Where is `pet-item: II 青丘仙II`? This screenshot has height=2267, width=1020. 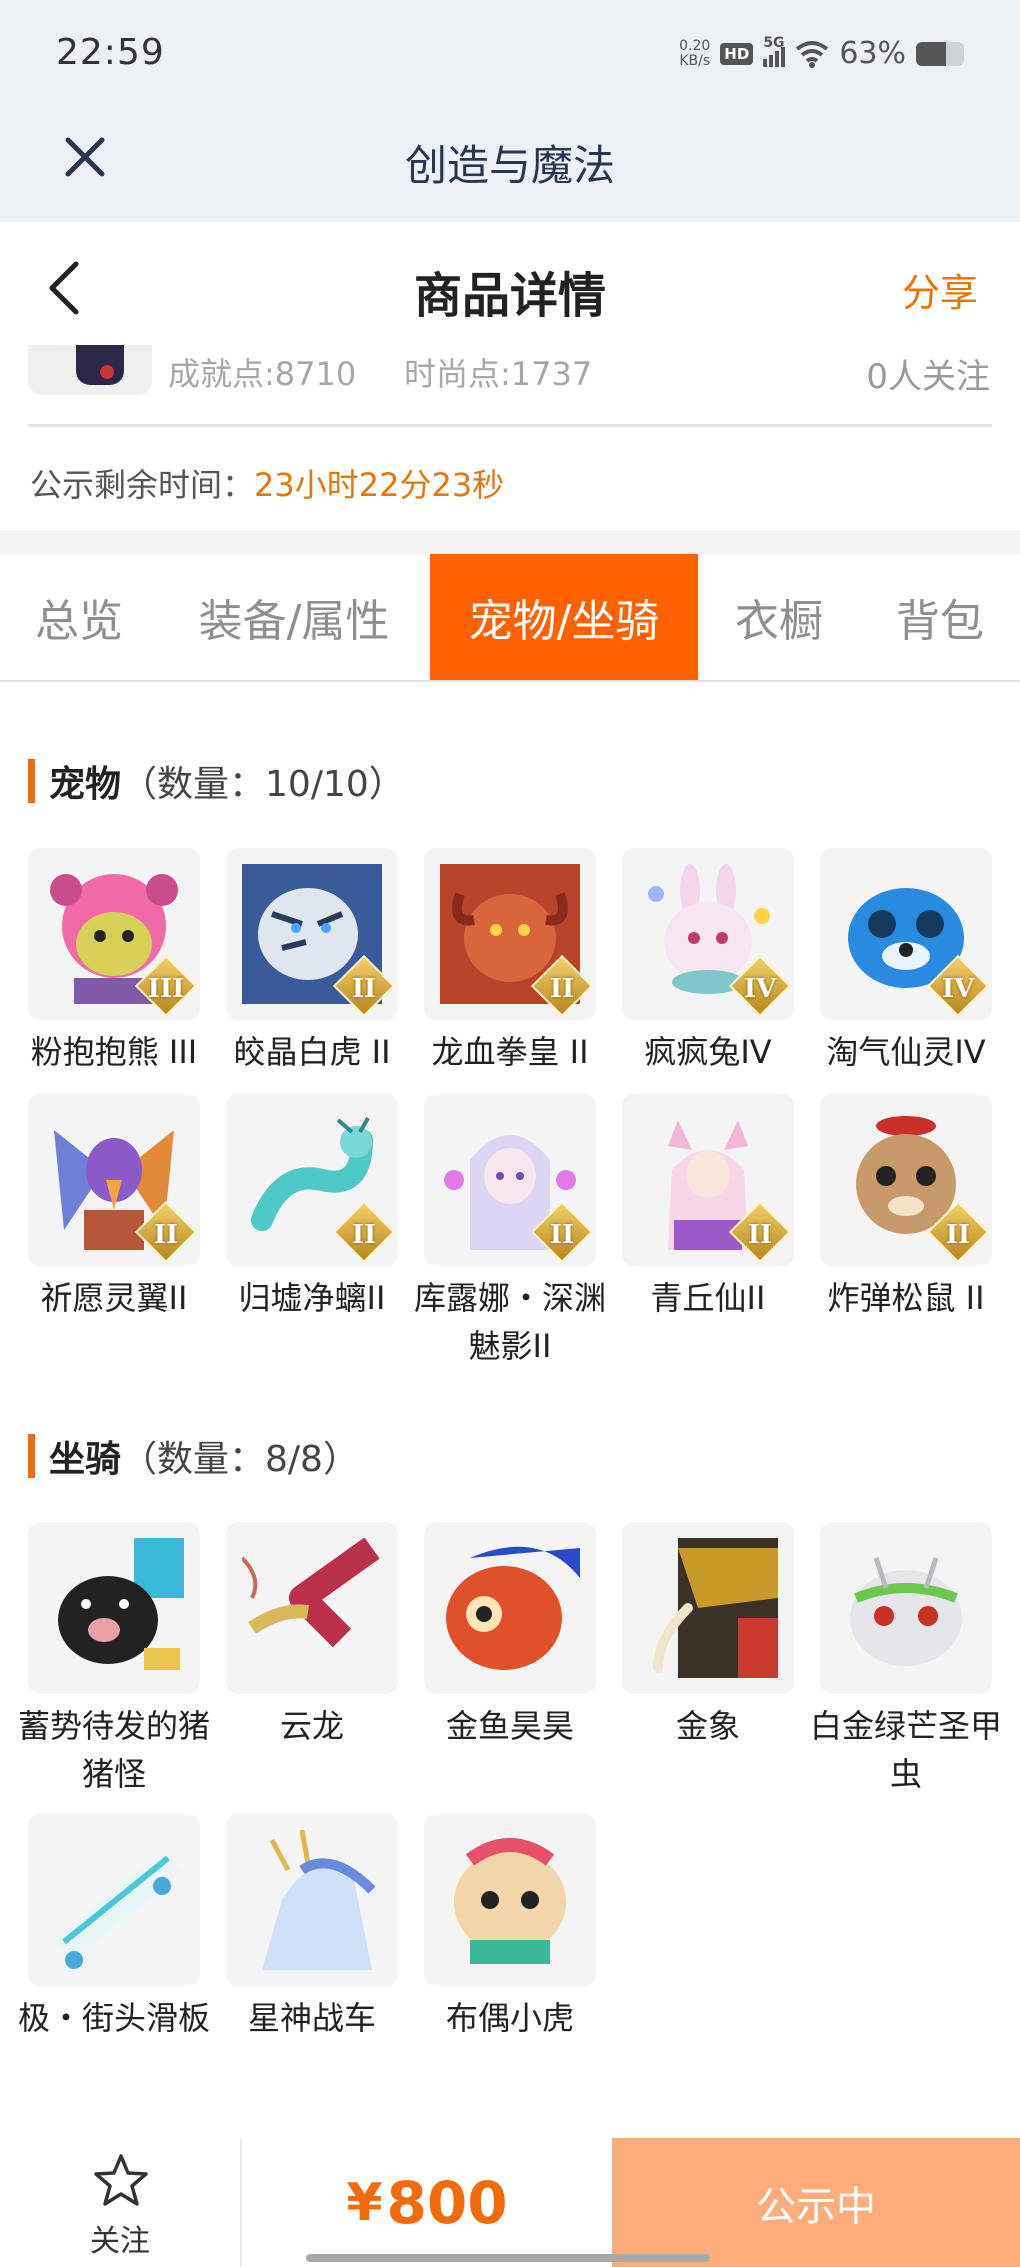 pet-item: II 青丘仙II is located at coordinates (708, 1208).